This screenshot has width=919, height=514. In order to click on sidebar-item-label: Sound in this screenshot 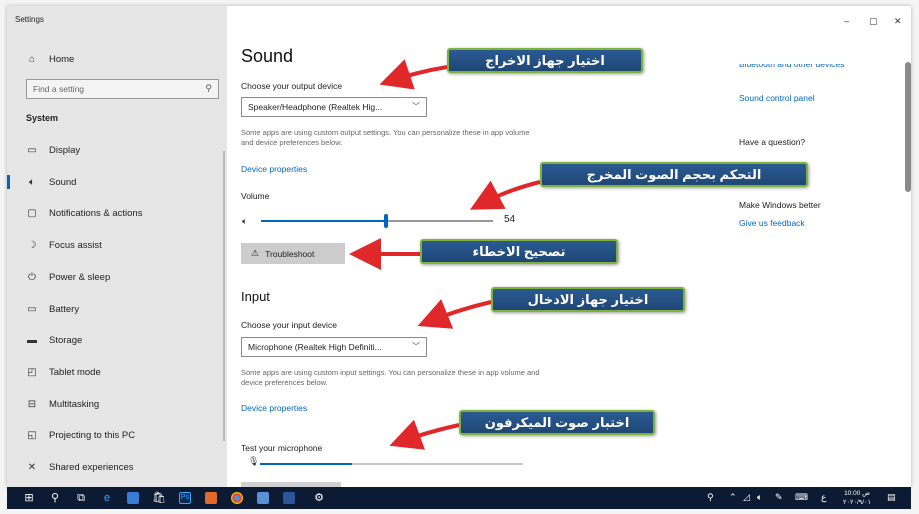, I will do `click(63, 182)`.